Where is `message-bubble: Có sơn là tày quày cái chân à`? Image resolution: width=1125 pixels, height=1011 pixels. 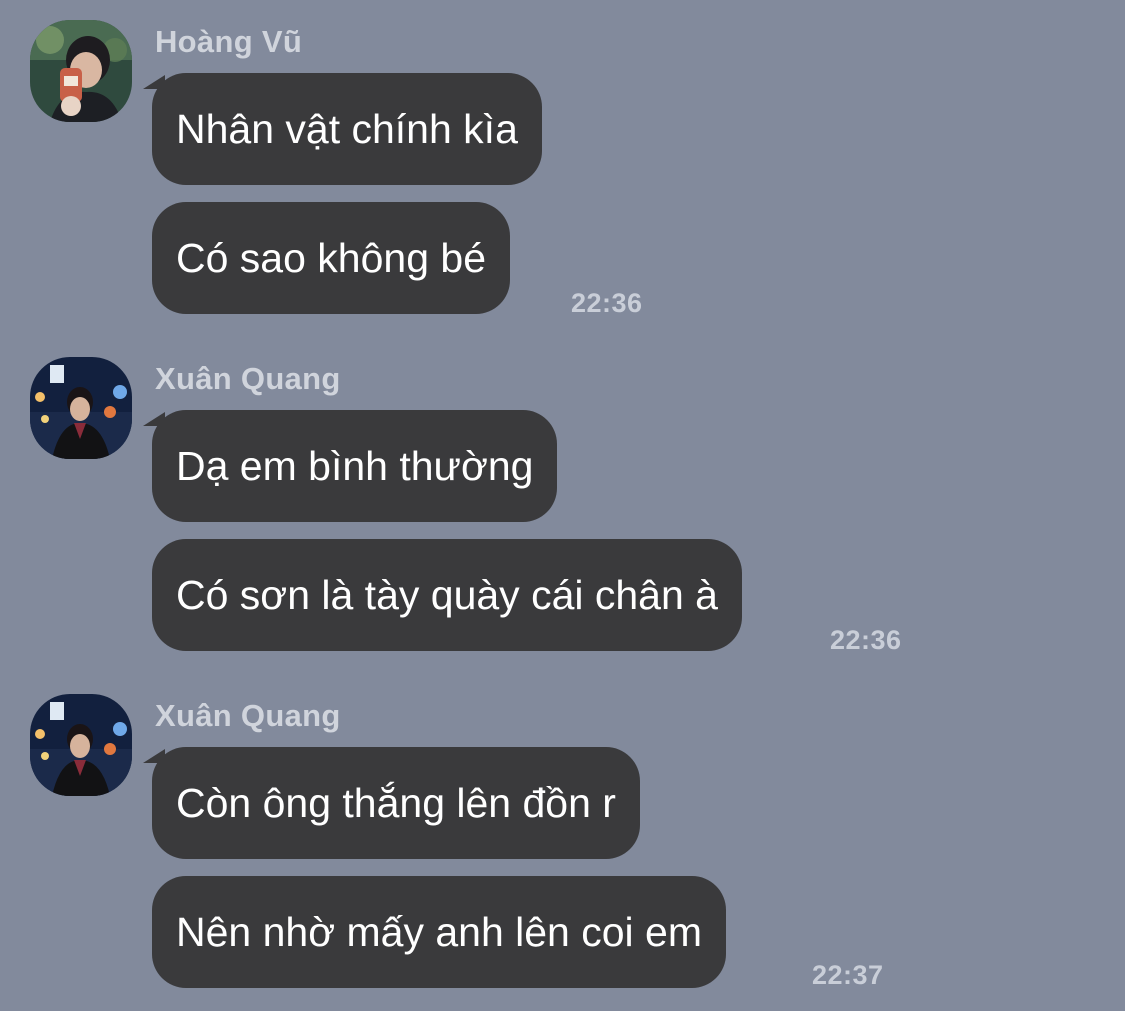
message-bubble: Có sơn là tày quày cái chân à is located at coordinates (447, 595).